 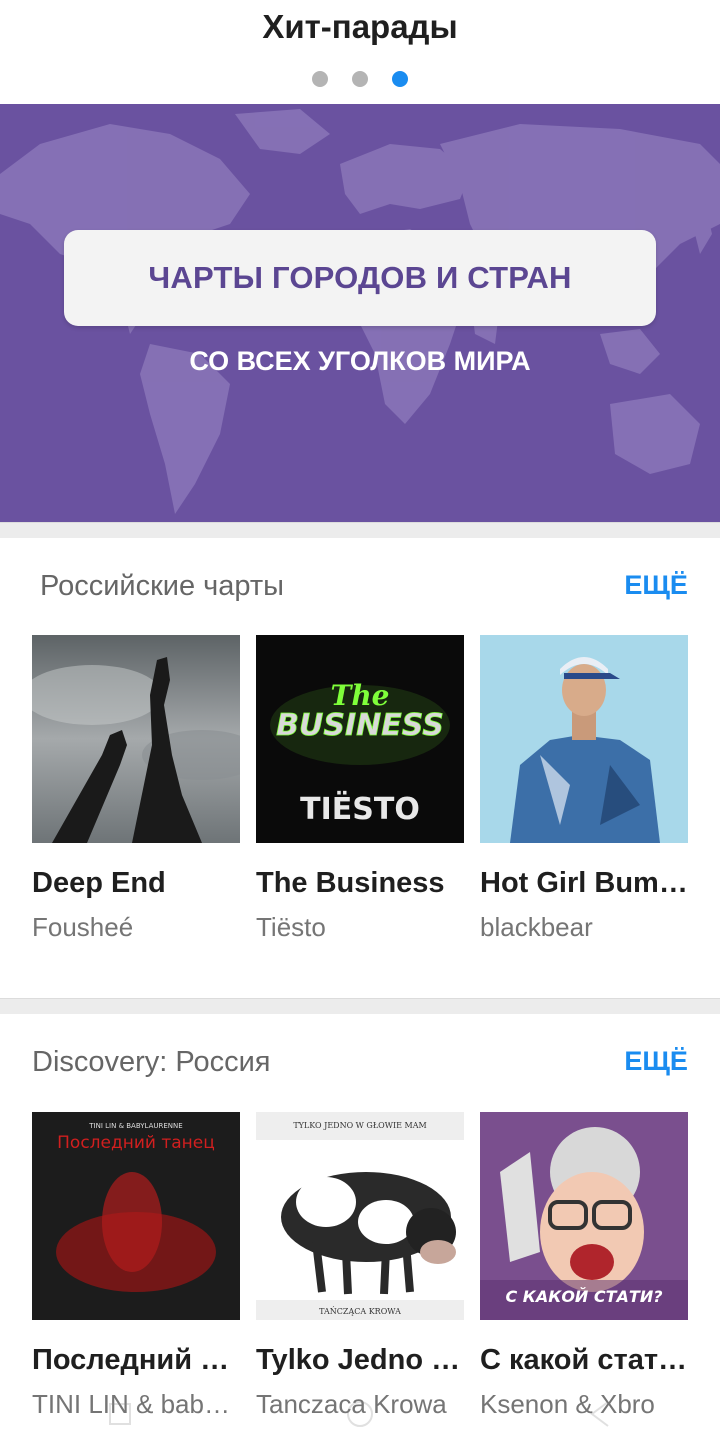 What do you see at coordinates (360, 809) in the screenshot?
I see `cover-text: TIËSTO` at bounding box center [360, 809].